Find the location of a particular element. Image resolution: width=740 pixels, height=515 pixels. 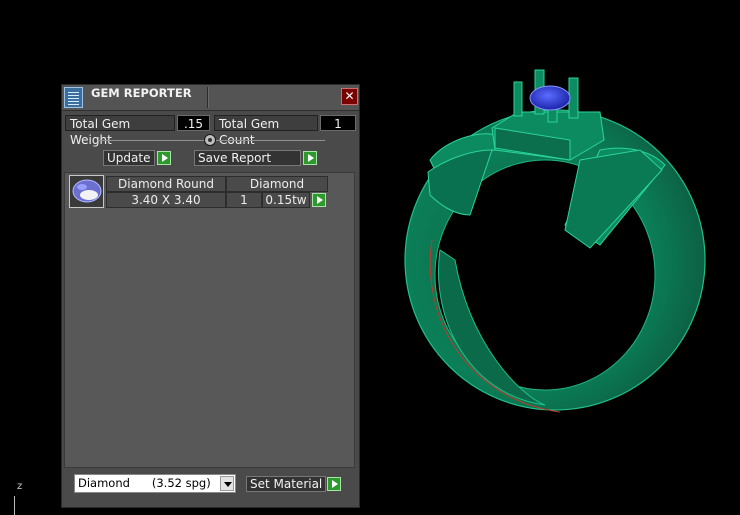

window-title: GEM REPORTER is located at coordinates (141, 93).